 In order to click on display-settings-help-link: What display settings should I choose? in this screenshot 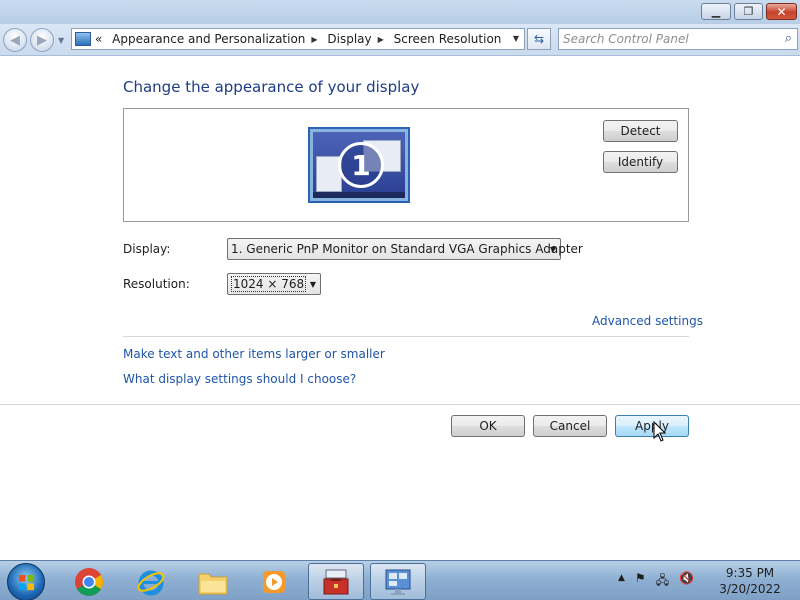, I will do `click(239, 379)`.